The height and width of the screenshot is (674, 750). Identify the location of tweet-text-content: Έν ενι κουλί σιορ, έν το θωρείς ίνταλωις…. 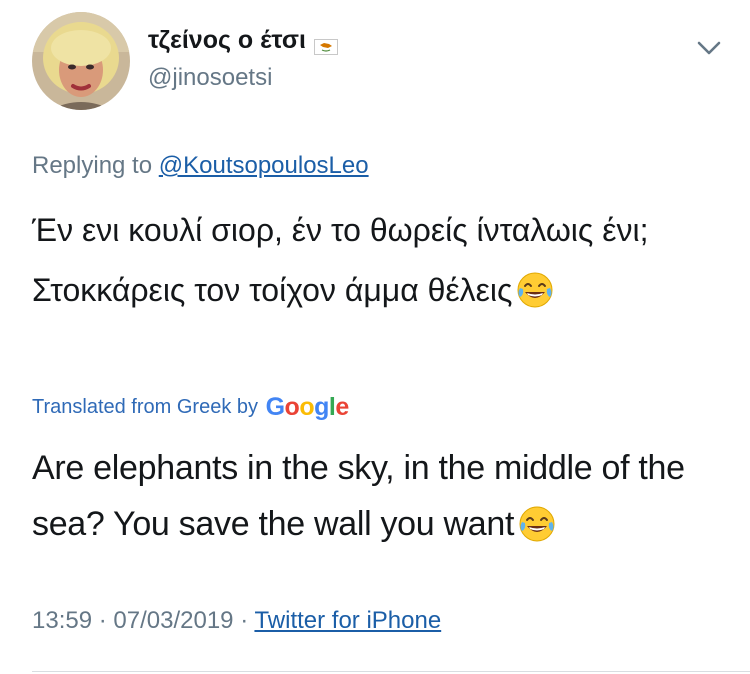
(340, 260).